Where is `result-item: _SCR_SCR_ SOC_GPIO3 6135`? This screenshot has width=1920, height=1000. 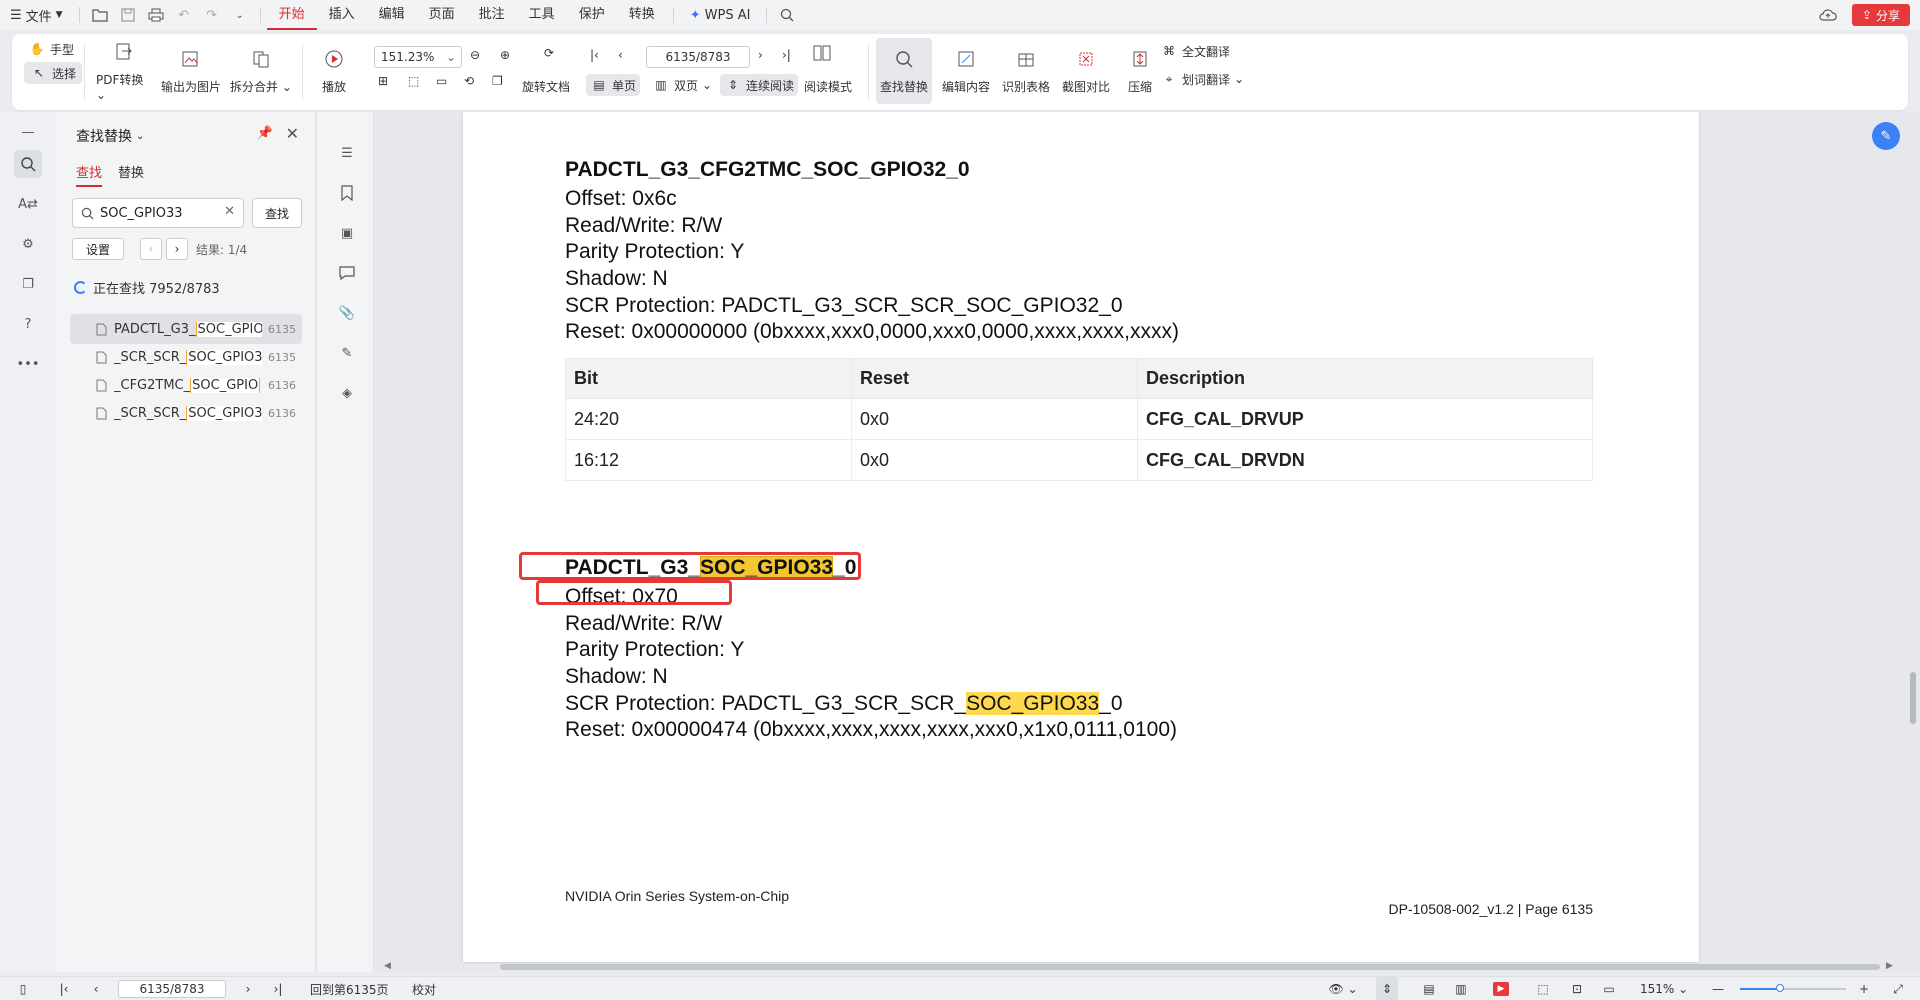 result-item: _SCR_SCR_ SOC_GPIO3 6135 is located at coordinates (186, 357).